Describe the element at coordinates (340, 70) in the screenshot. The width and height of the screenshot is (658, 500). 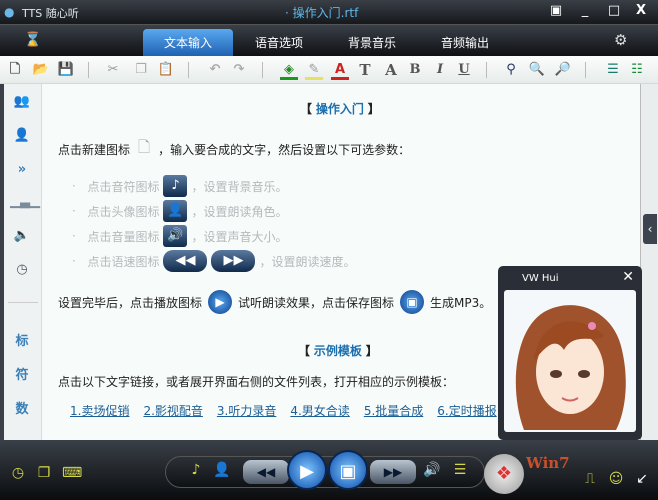
I see `font-color-icon: A` at that location.